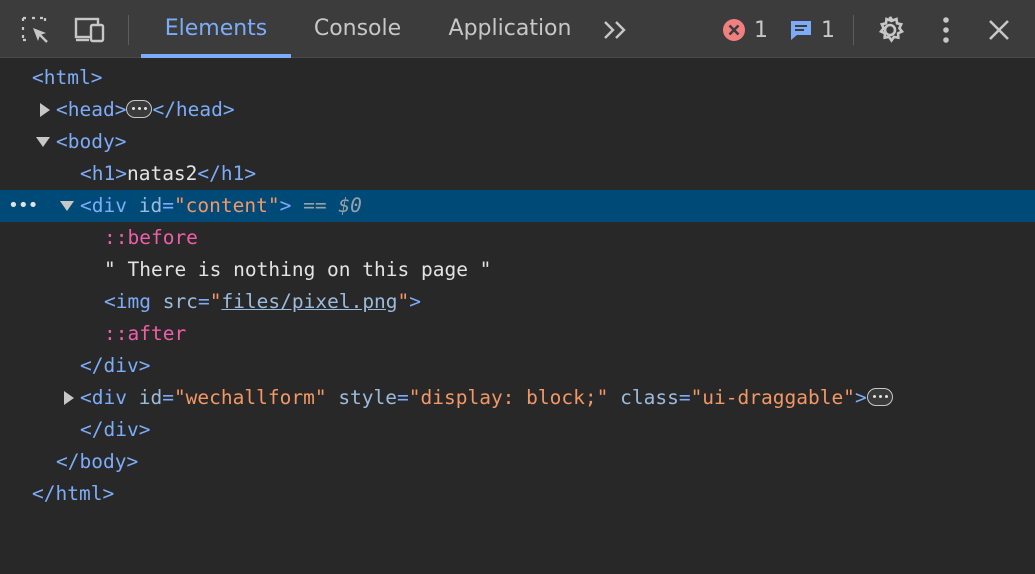 This screenshot has width=1035, height=574. Describe the element at coordinates (999, 30) in the screenshot. I see `close-icon` at that location.